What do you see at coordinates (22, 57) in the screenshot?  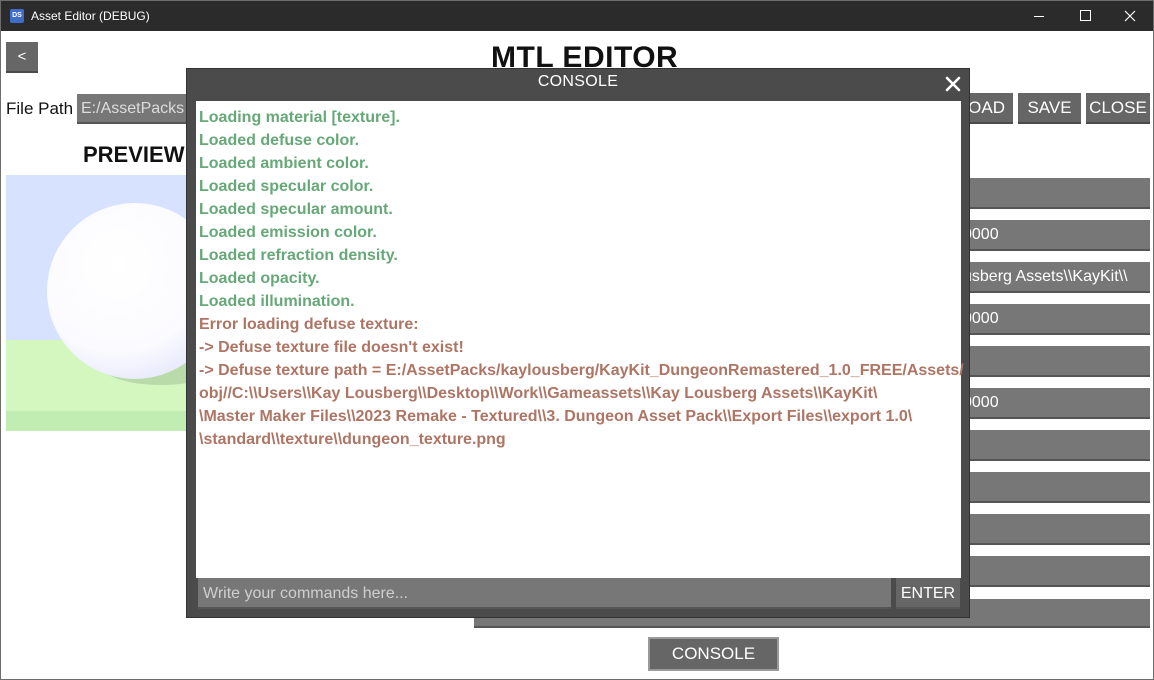 I see `back-button: <` at bounding box center [22, 57].